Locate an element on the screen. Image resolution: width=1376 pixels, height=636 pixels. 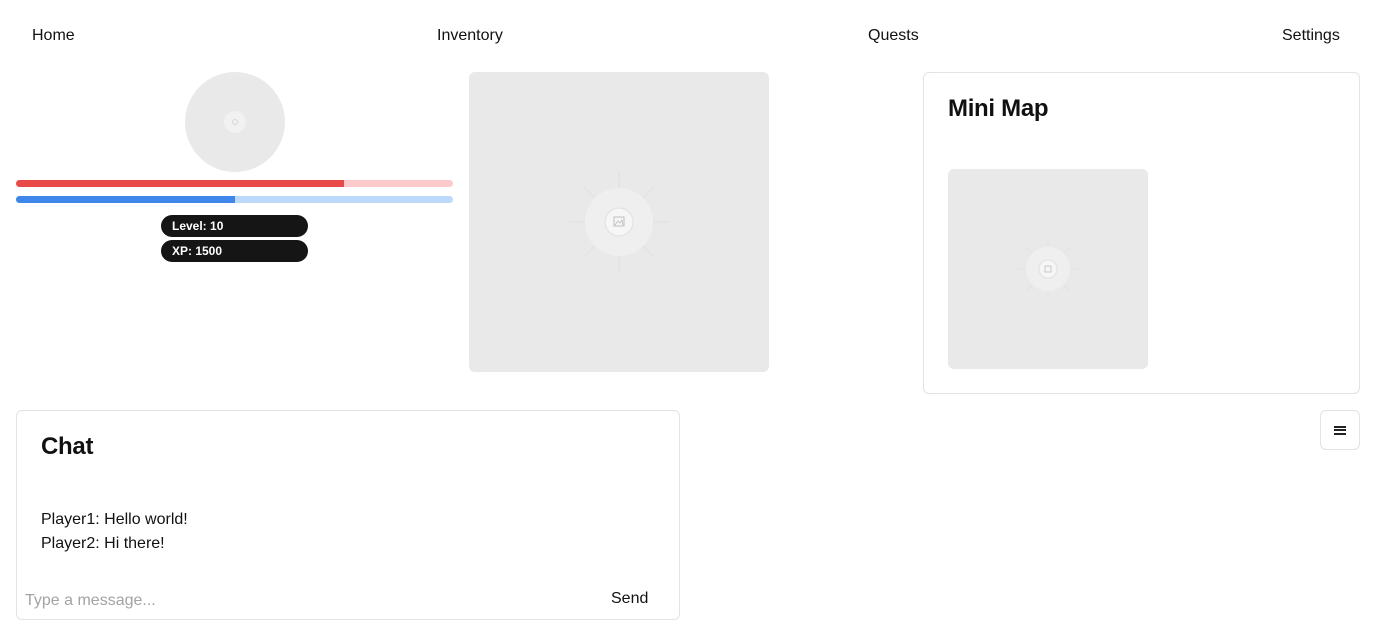
minimap-title: Mini Map is located at coordinates (998, 108).